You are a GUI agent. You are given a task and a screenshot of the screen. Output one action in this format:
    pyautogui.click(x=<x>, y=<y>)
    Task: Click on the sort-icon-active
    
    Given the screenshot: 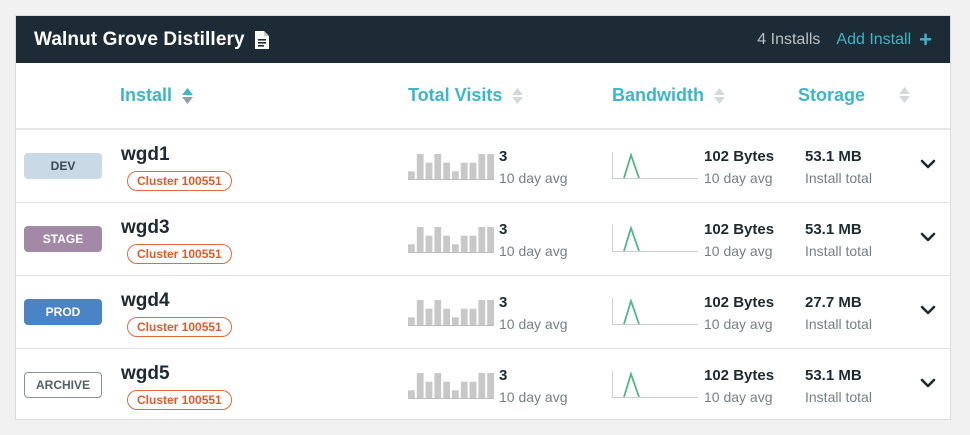 What is the action you would take?
    pyautogui.click(x=188, y=95)
    